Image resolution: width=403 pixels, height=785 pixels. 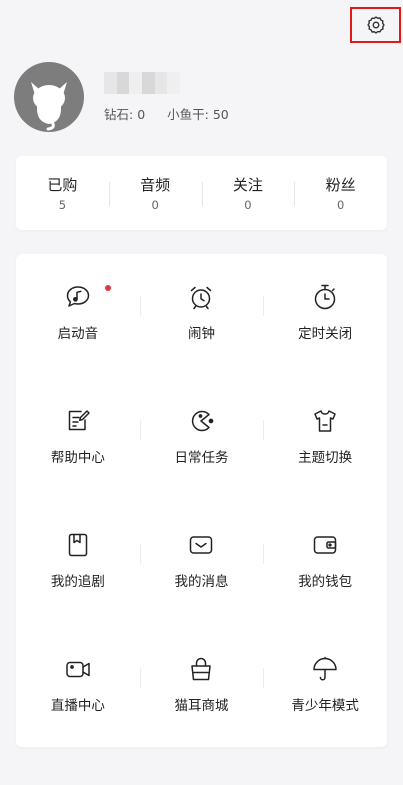 I want to click on diamond-value: 0, so click(x=141, y=114).